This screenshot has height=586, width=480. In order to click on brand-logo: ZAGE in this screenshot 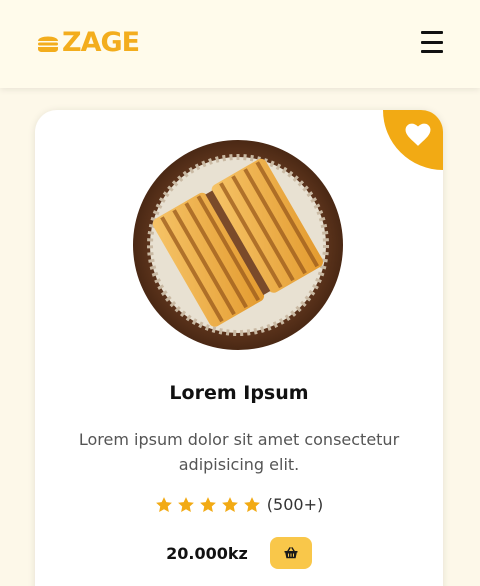, I will do `click(88, 42)`.